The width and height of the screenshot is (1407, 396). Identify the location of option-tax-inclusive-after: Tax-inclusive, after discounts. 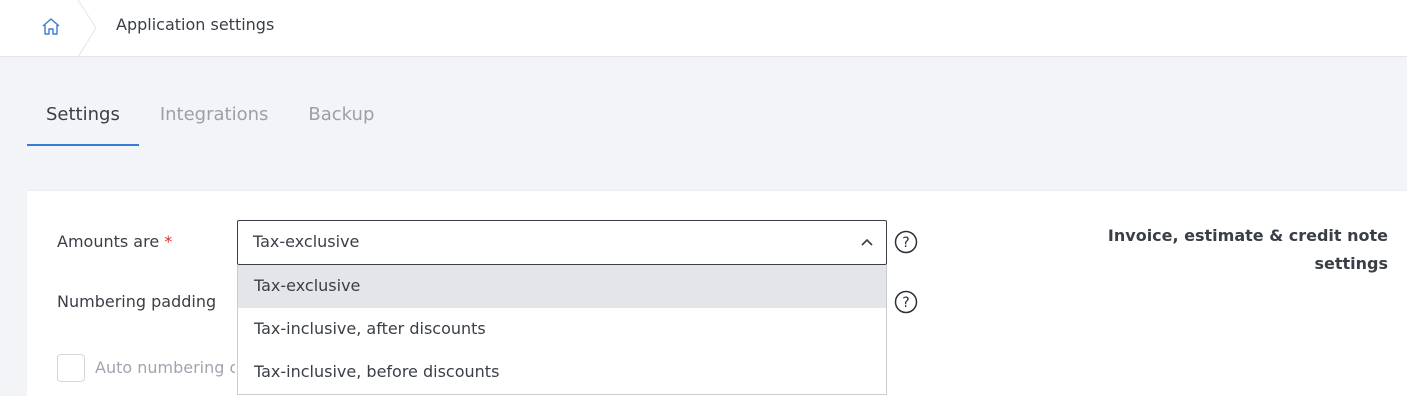
(562, 329).